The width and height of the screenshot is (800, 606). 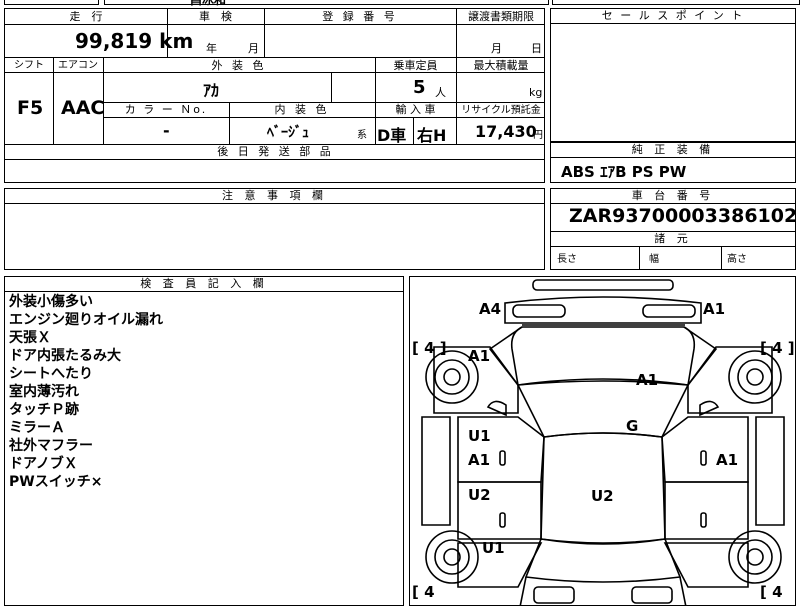 I want to click on shift-value: F5, so click(x=30, y=108).